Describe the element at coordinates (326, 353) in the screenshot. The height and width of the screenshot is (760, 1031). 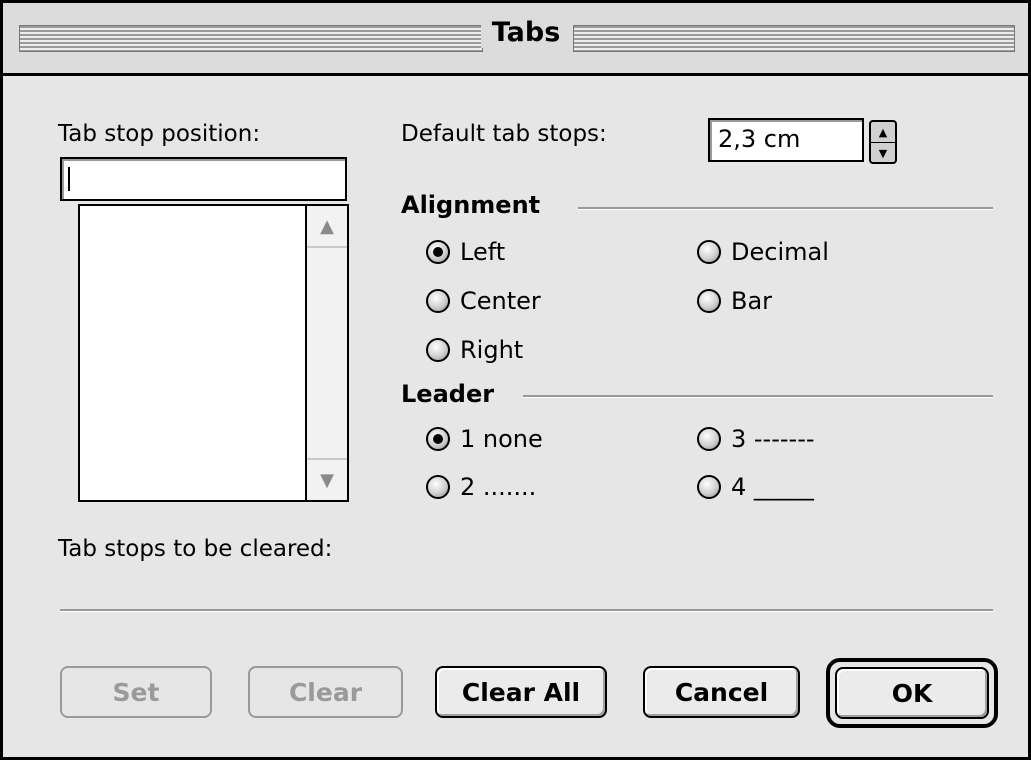
I see `list-scrollbar: ▲ ▼` at that location.